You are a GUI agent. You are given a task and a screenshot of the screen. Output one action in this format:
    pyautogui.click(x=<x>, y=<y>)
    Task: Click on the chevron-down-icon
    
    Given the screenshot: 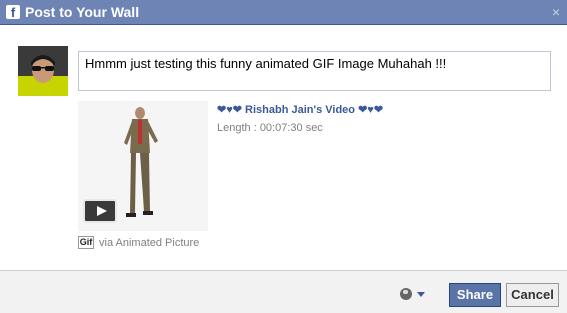 What is the action you would take?
    pyautogui.click(x=421, y=294)
    